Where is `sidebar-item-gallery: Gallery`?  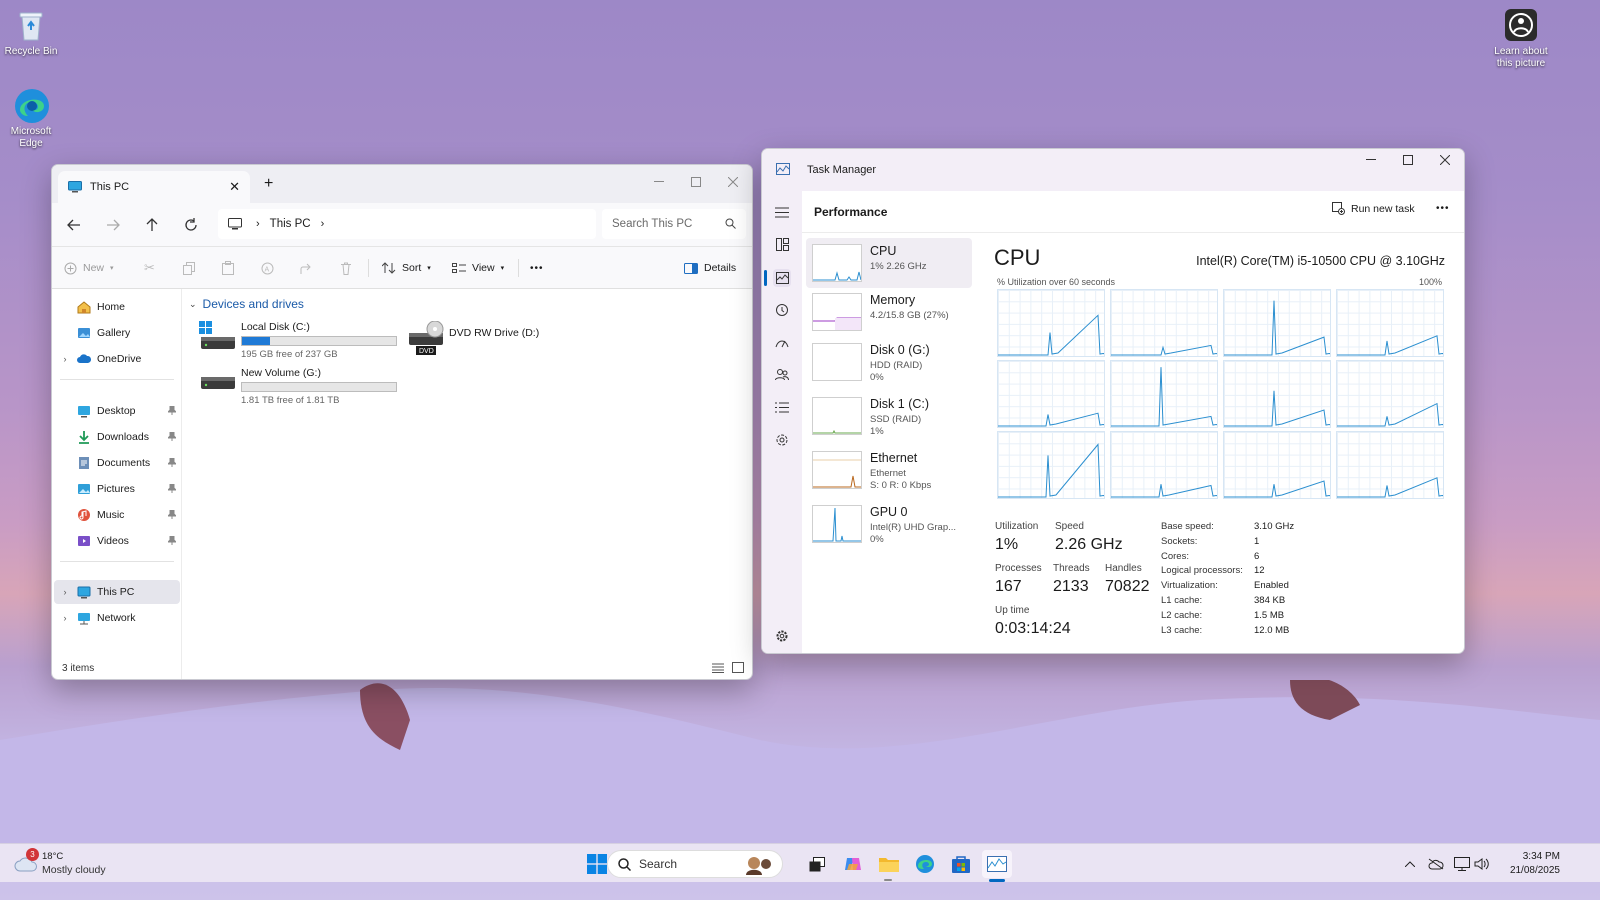 sidebar-item-gallery: Gallery is located at coordinates (117, 333).